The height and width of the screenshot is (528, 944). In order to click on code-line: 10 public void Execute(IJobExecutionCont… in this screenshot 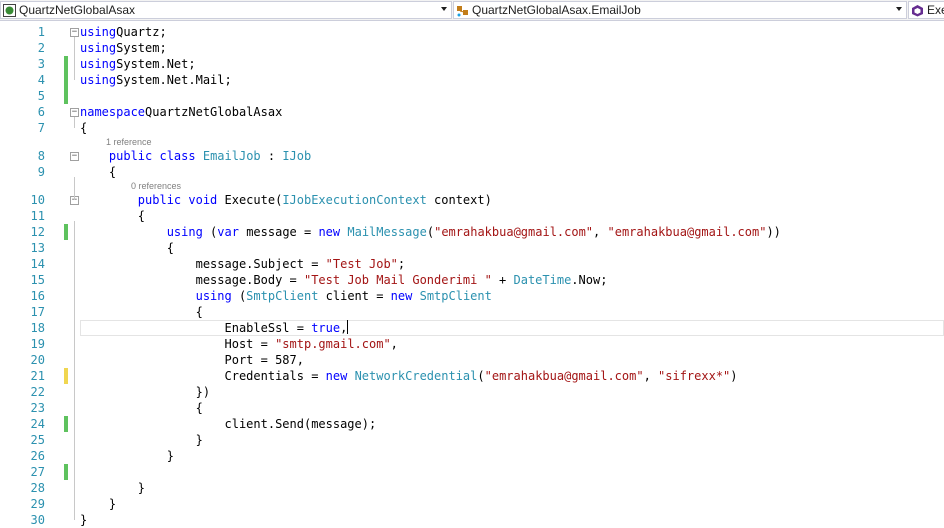, I will do `click(472, 200)`.